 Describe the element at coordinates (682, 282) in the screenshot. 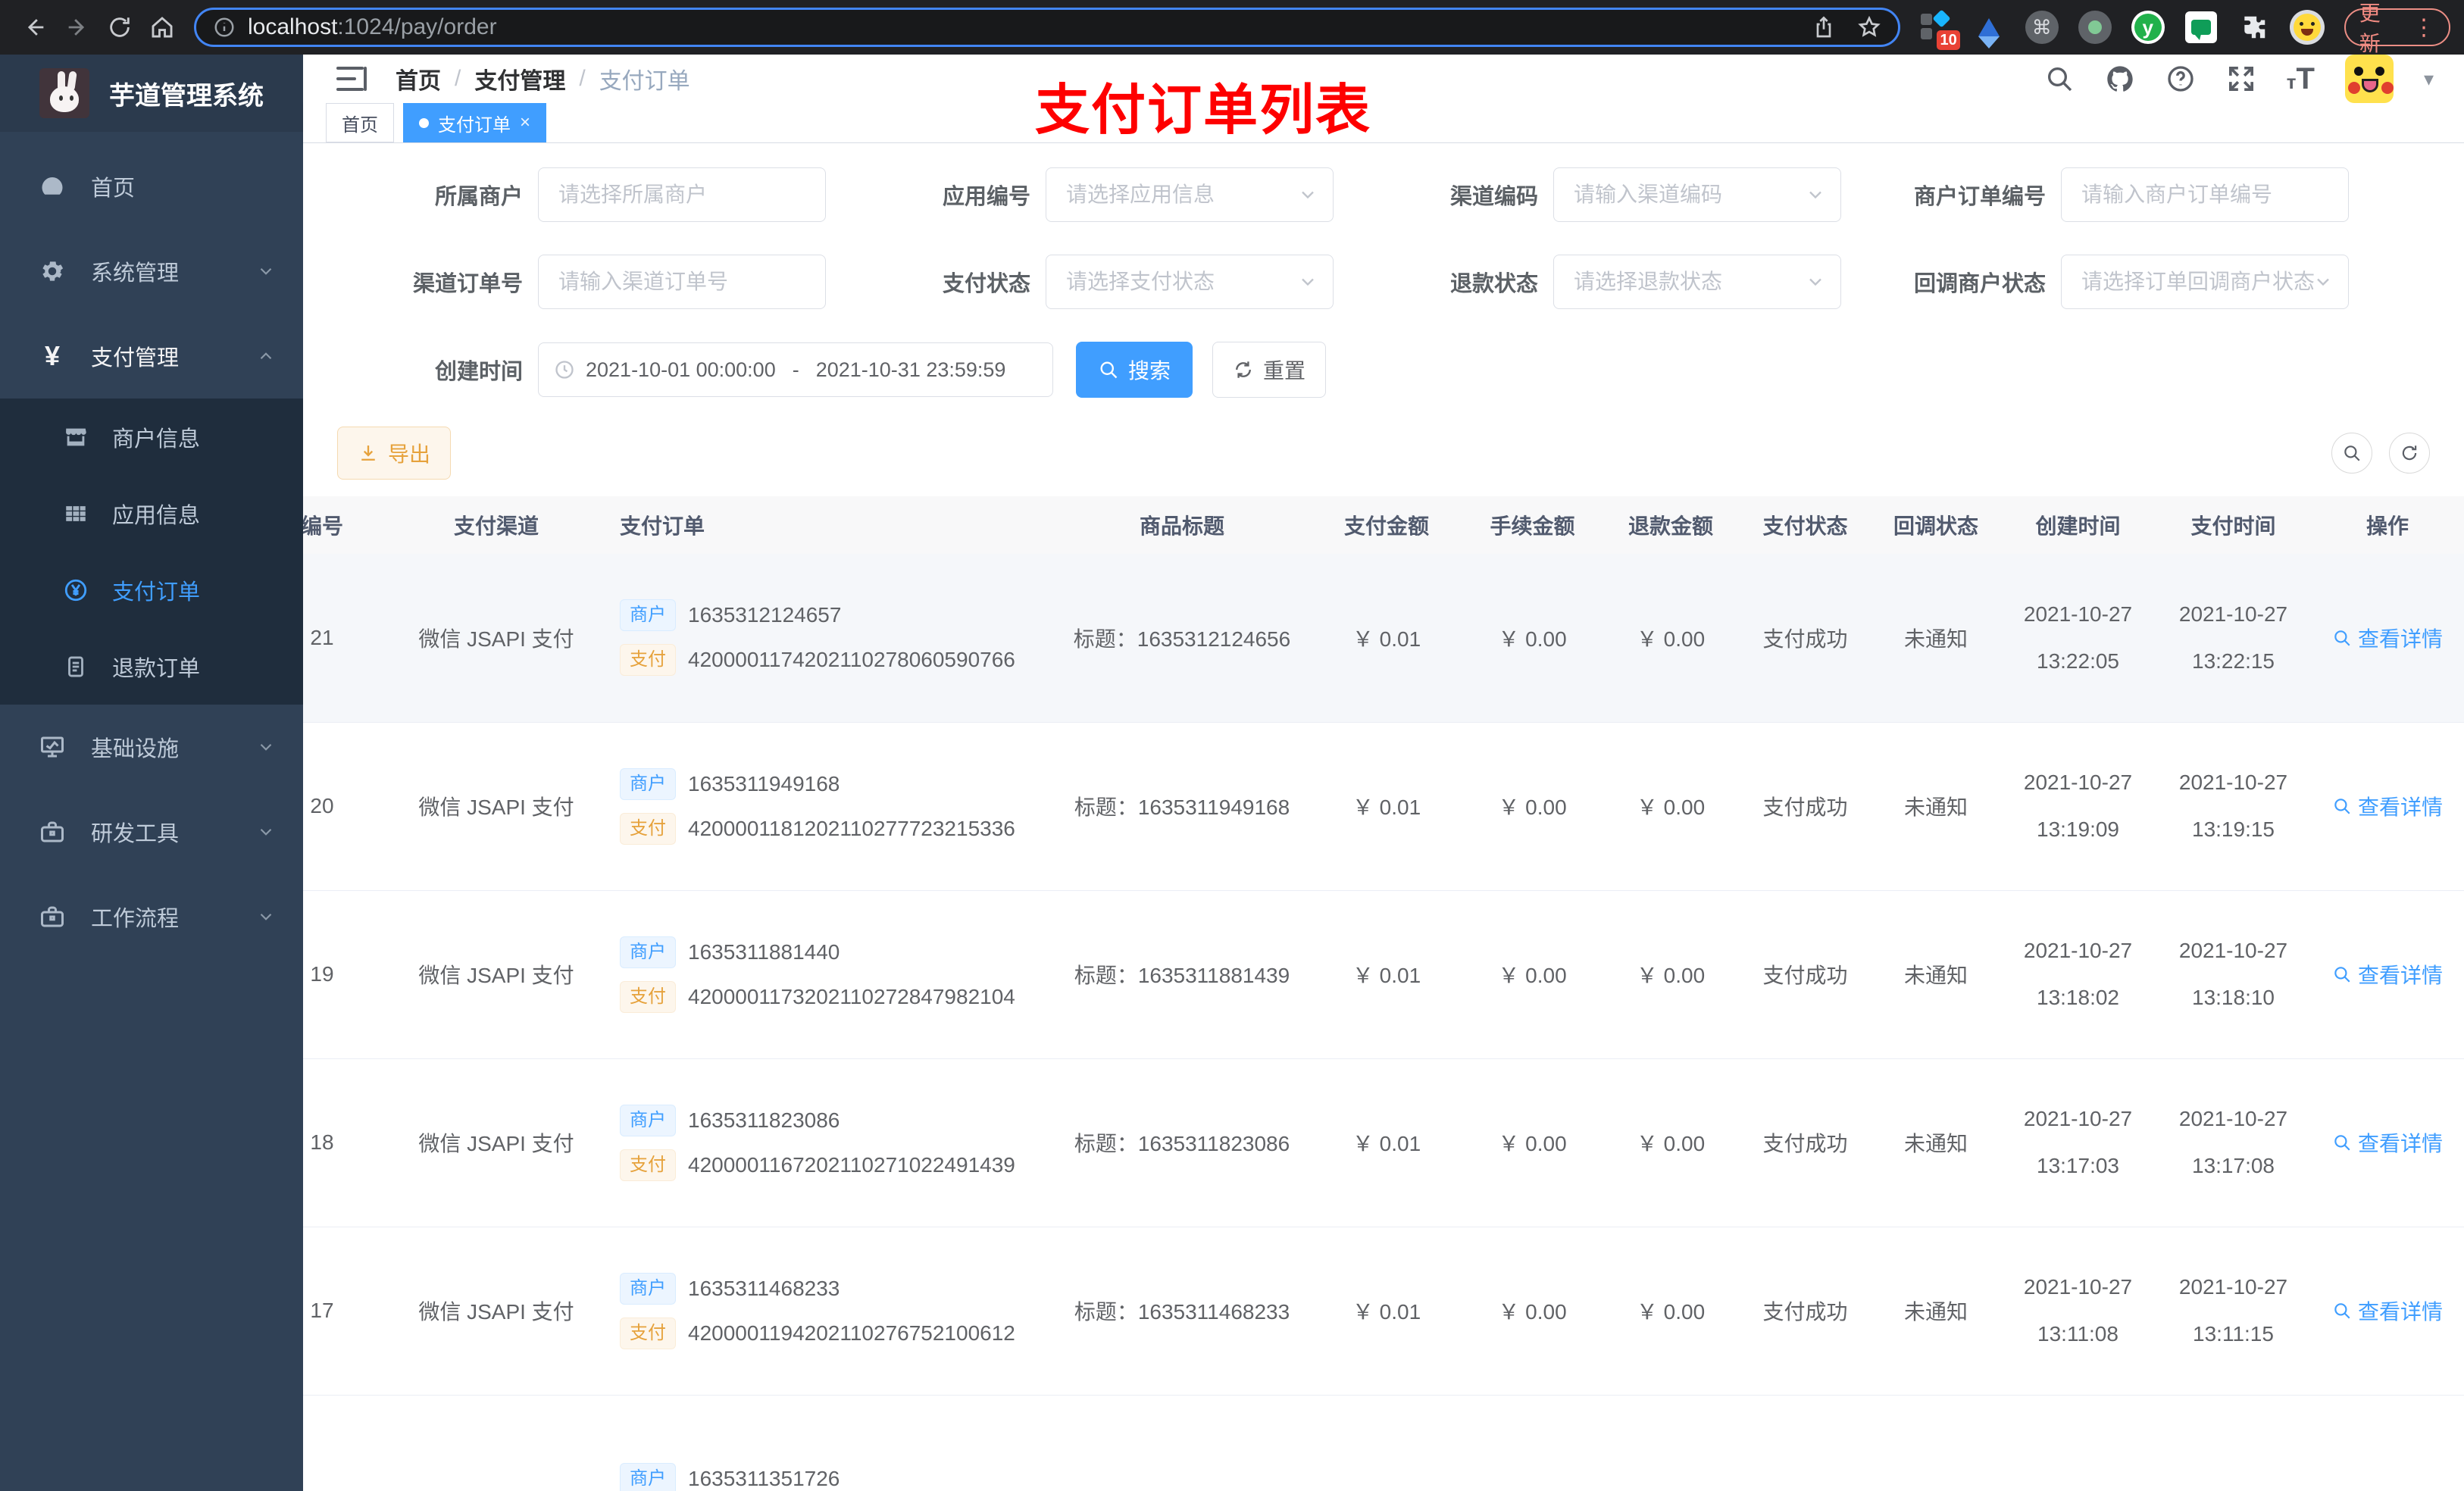

I see `channel-order-no-input` at that location.